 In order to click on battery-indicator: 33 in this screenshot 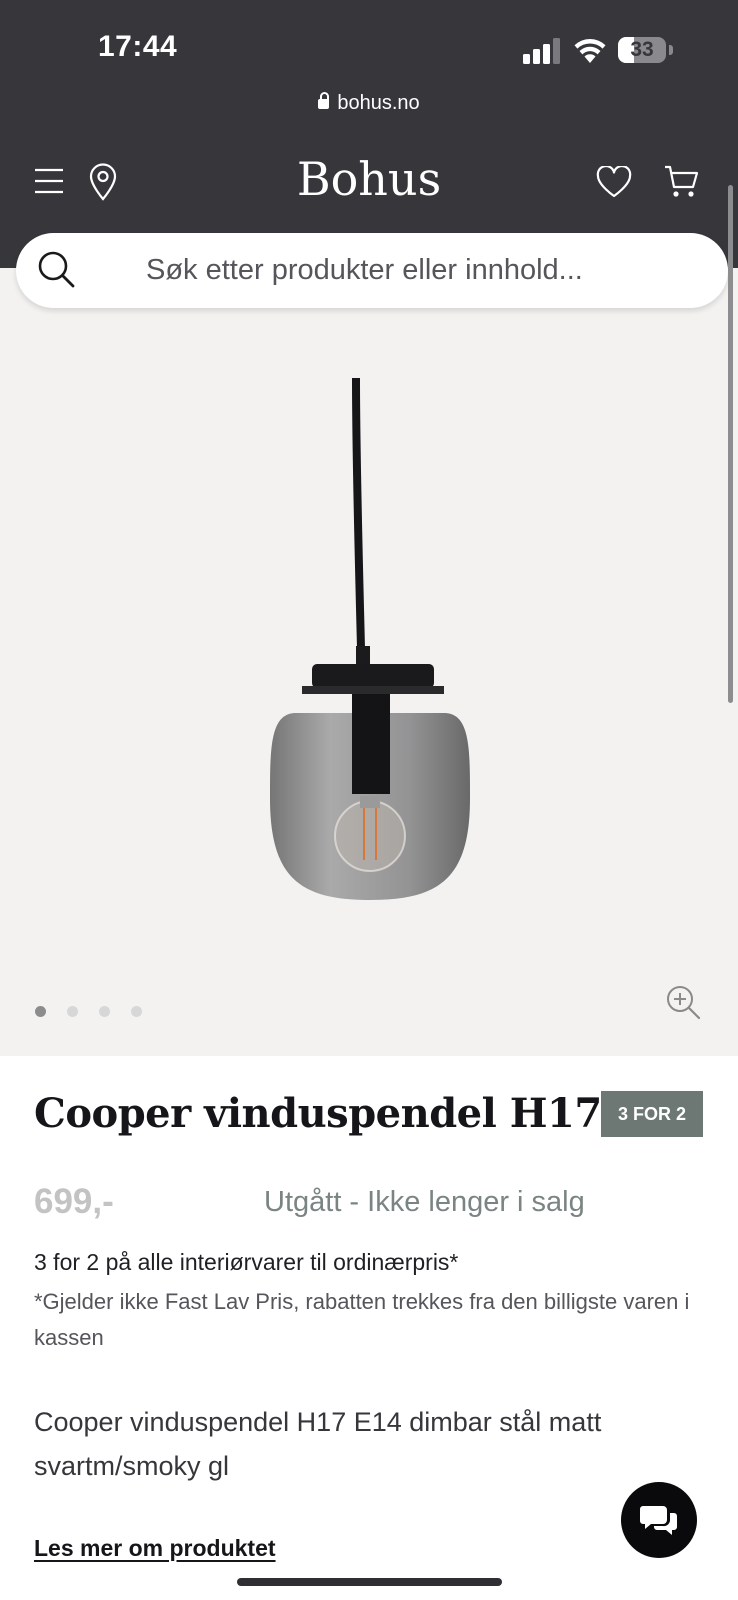, I will do `click(646, 50)`.